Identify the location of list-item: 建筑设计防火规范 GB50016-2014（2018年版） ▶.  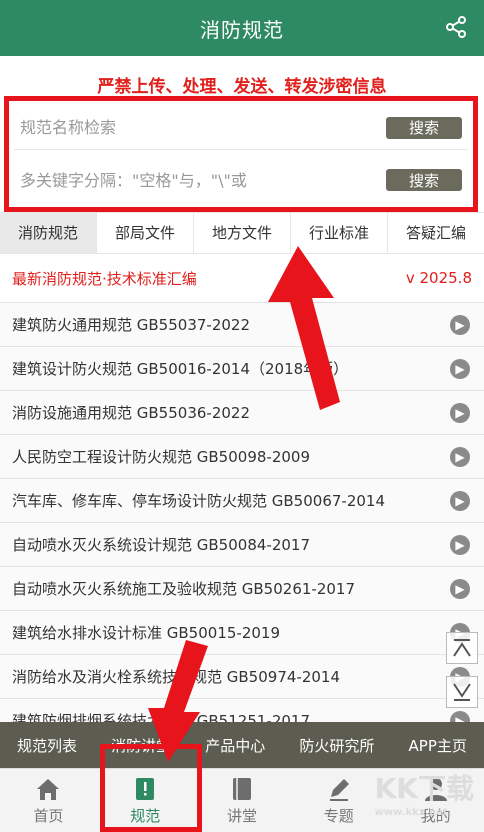
(242, 368).